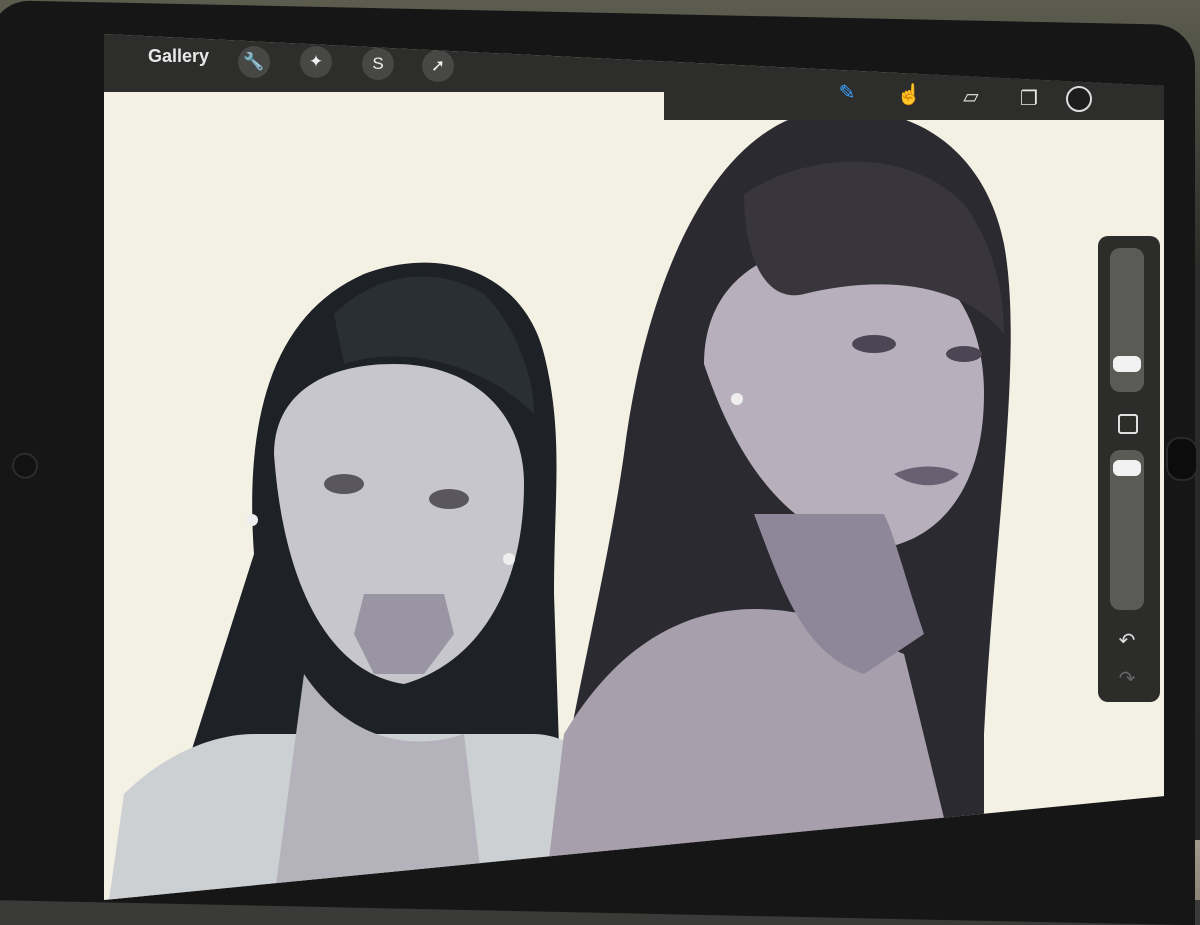 The image size is (1200, 925). What do you see at coordinates (438, 66) in the screenshot?
I see `transform-arrow-icon: ➚` at bounding box center [438, 66].